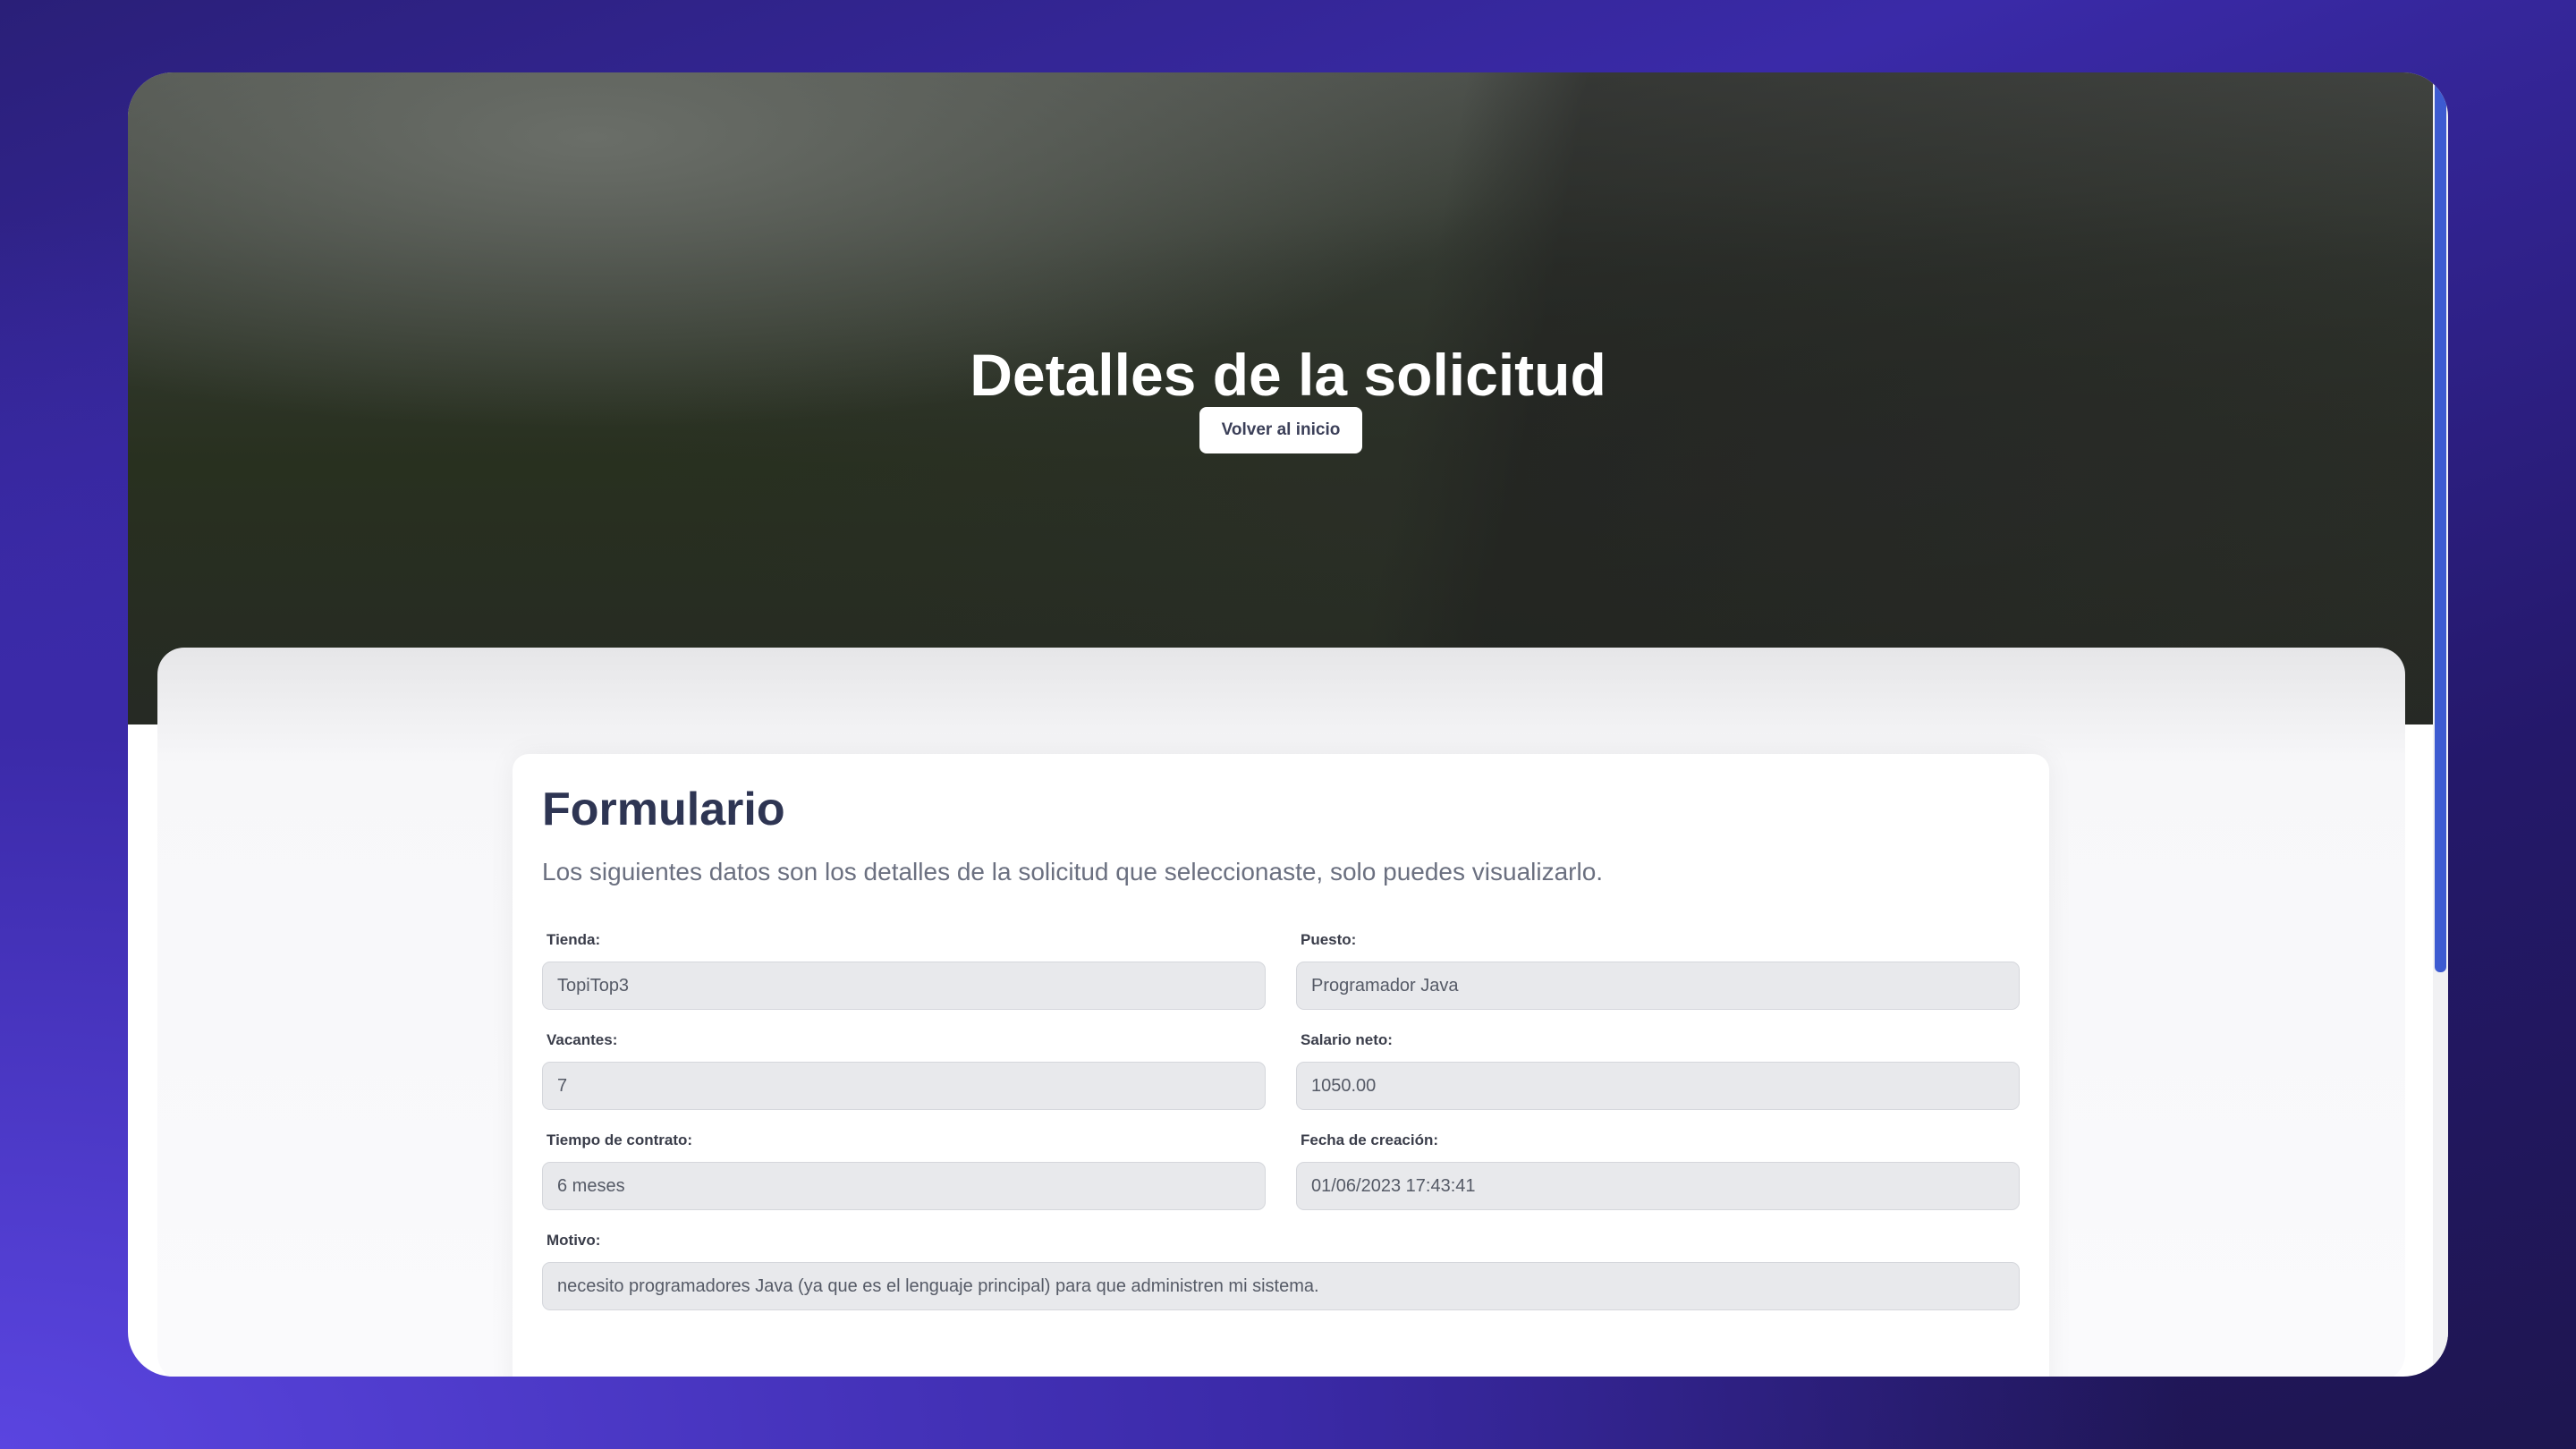 The width and height of the screenshot is (2576, 1449). Describe the element at coordinates (1329, 939) in the screenshot. I see `field-label: Puesto:` at that location.